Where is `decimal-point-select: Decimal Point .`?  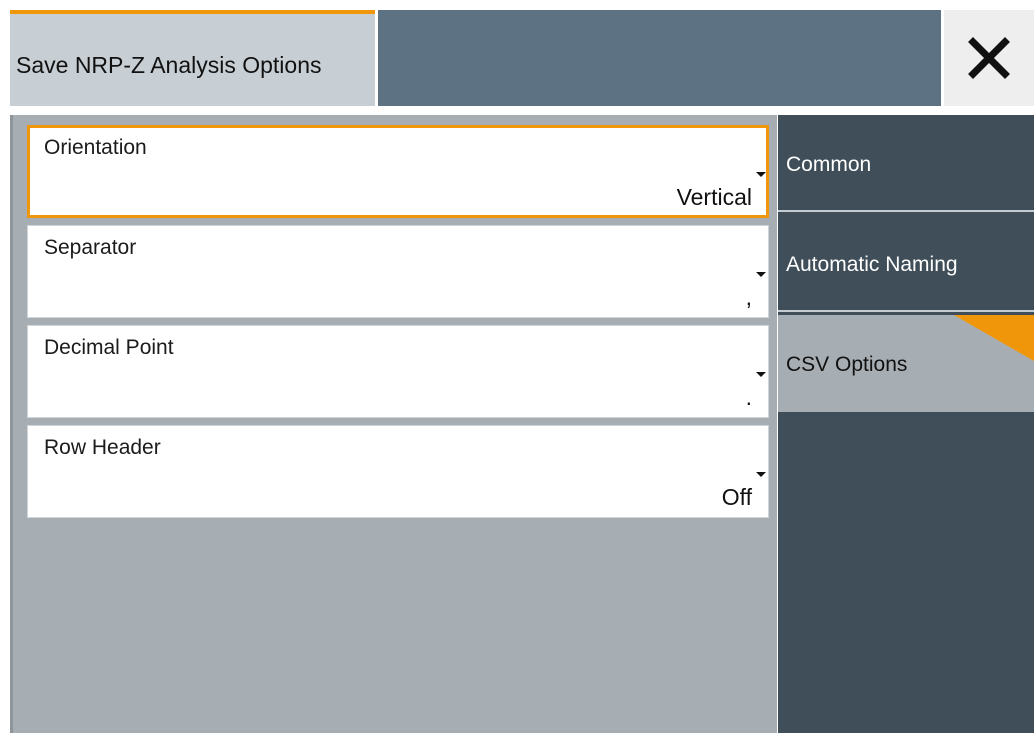 decimal-point-select: Decimal Point . is located at coordinates (398, 371).